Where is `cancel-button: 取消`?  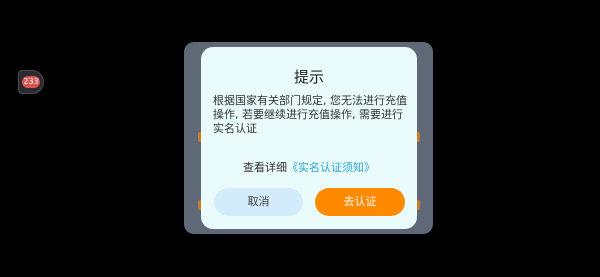
cancel-button: 取消 is located at coordinates (258, 202).